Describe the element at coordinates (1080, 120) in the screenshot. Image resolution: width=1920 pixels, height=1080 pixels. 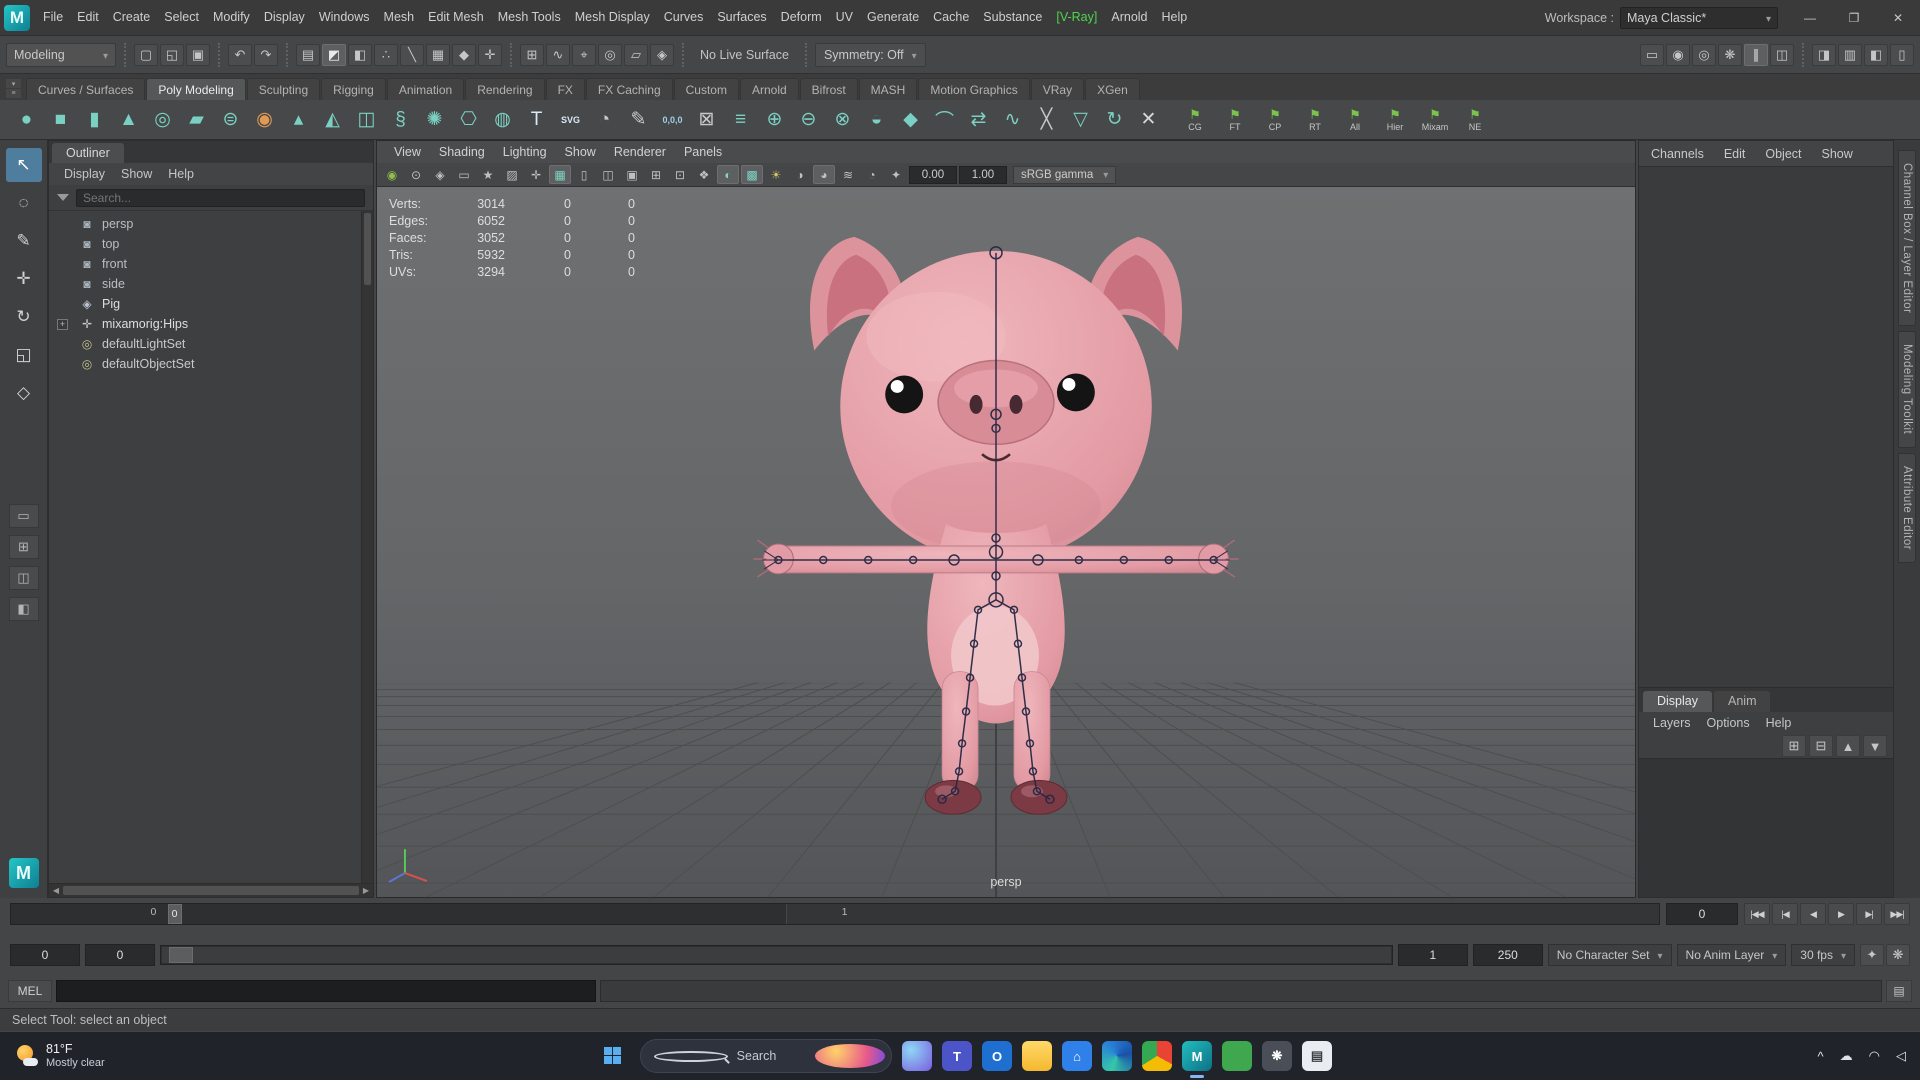
I see `reduce-icon: ▽` at that location.